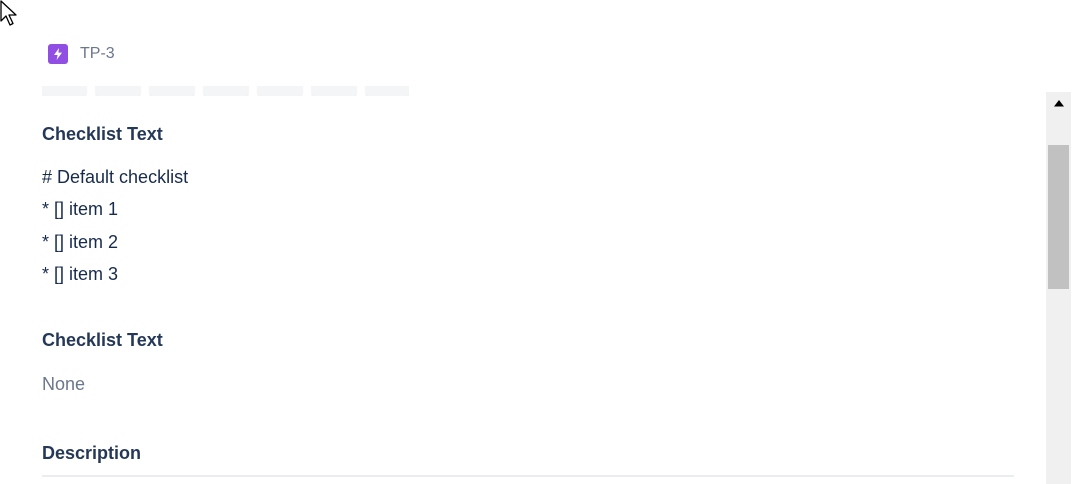 The height and width of the screenshot is (484, 1077). What do you see at coordinates (102, 134) in the screenshot?
I see `checklist-text-heading: Checklist Text` at bounding box center [102, 134].